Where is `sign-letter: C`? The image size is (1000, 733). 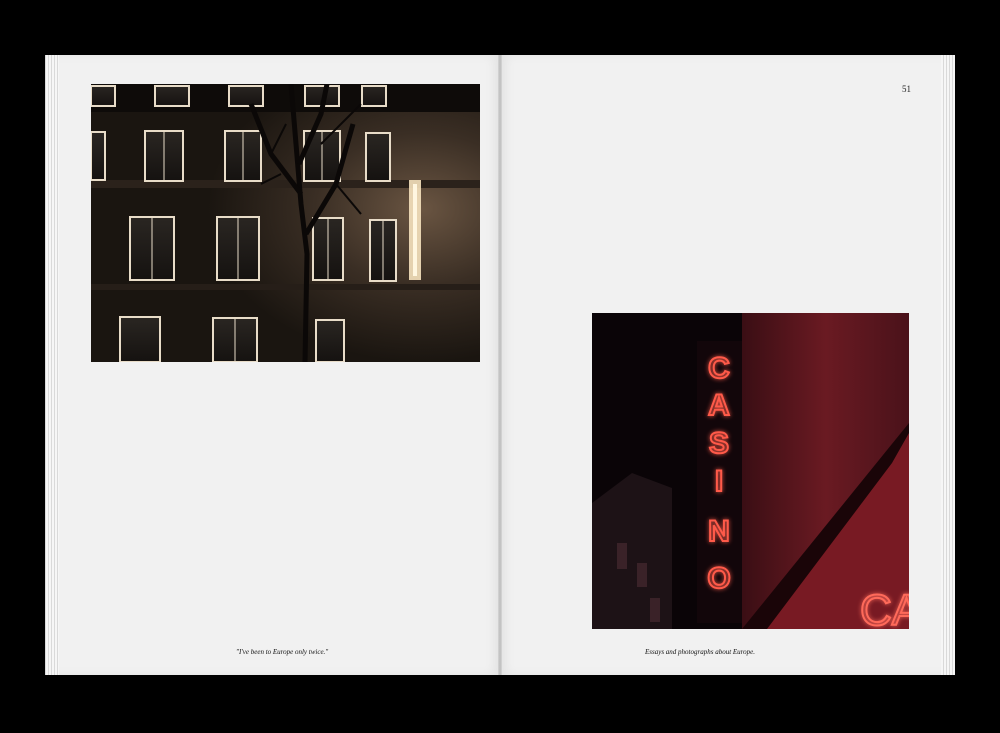
sign-letter: C is located at coordinates (719, 368).